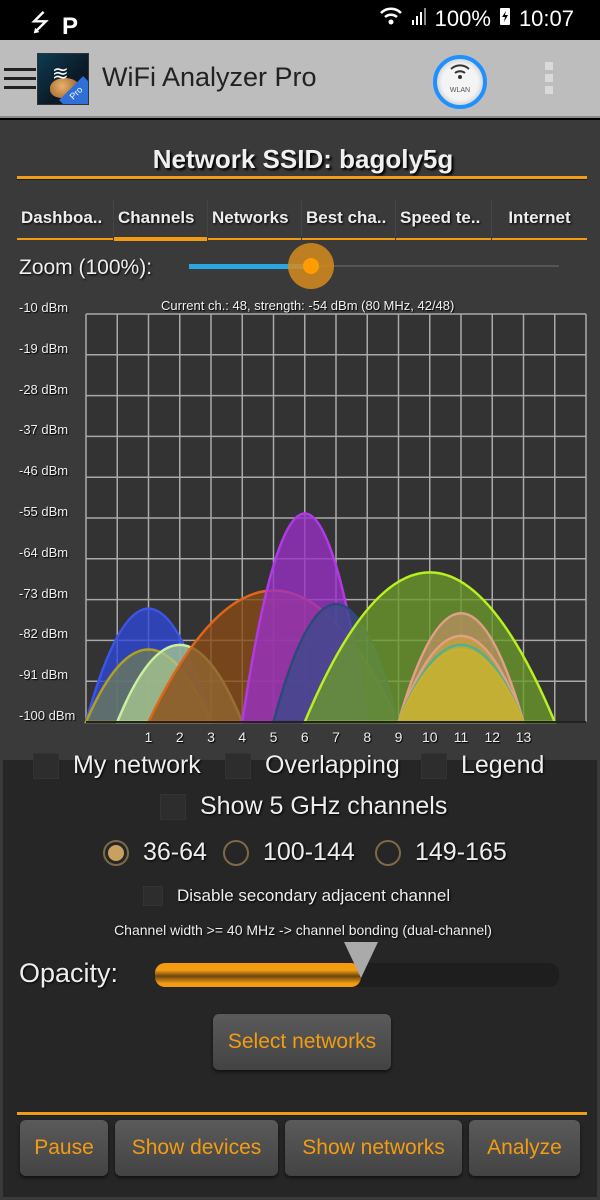 The width and height of the screenshot is (600, 1200). What do you see at coordinates (302, 1042) in the screenshot?
I see `select-networks-button: Select networks` at bounding box center [302, 1042].